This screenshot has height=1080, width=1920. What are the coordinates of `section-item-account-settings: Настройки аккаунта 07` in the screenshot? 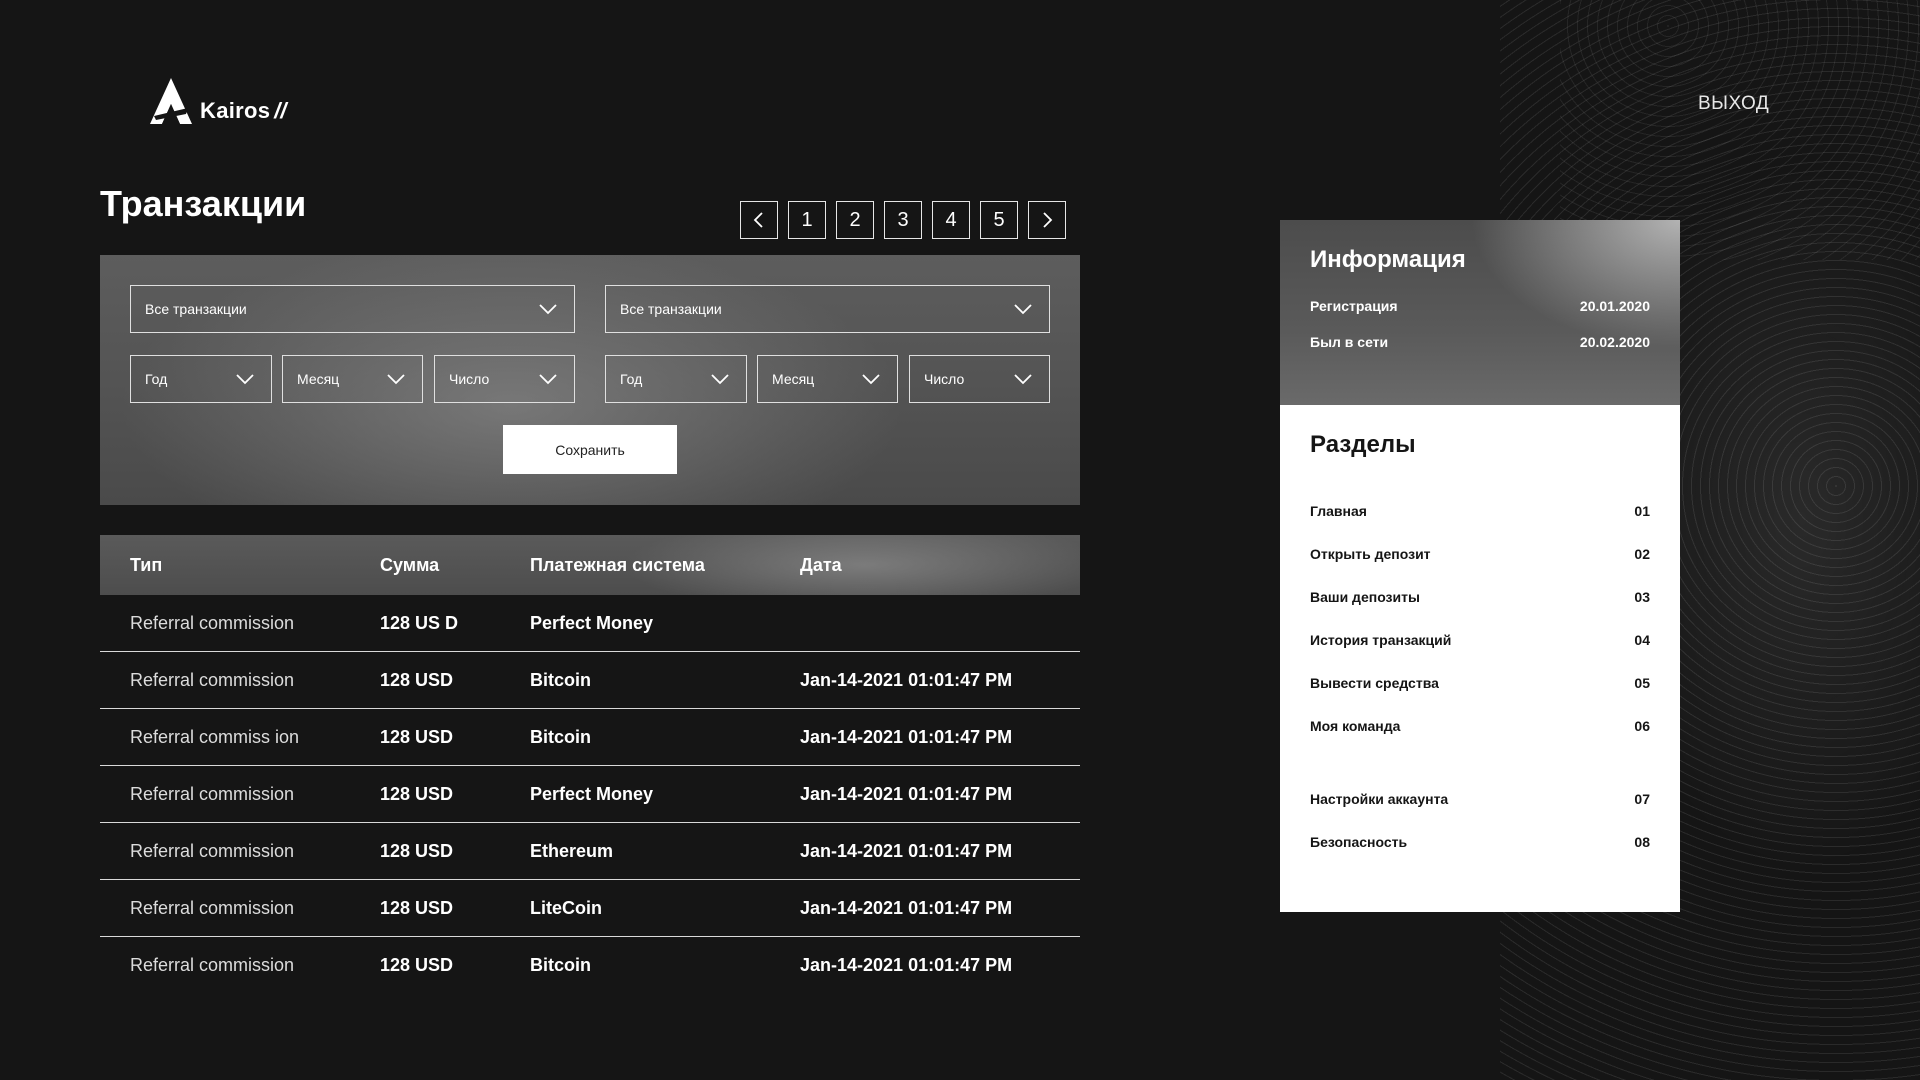 It's located at (1480, 798).